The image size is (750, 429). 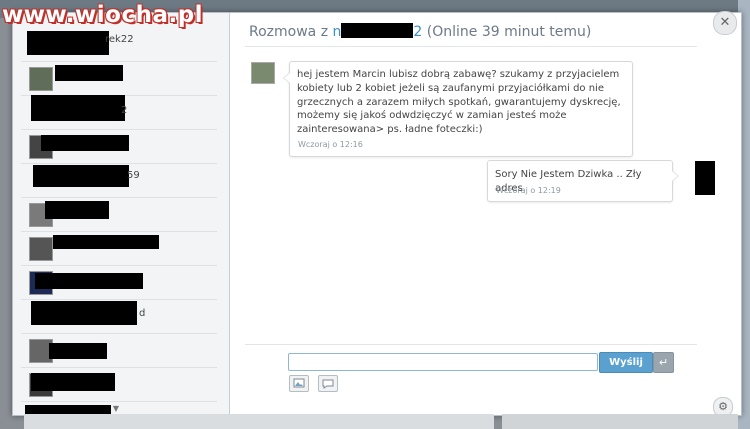 What do you see at coordinates (116, 409) in the screenshot?
I see `scroll-down-icon: ▼` at bounding box center [116, 409].